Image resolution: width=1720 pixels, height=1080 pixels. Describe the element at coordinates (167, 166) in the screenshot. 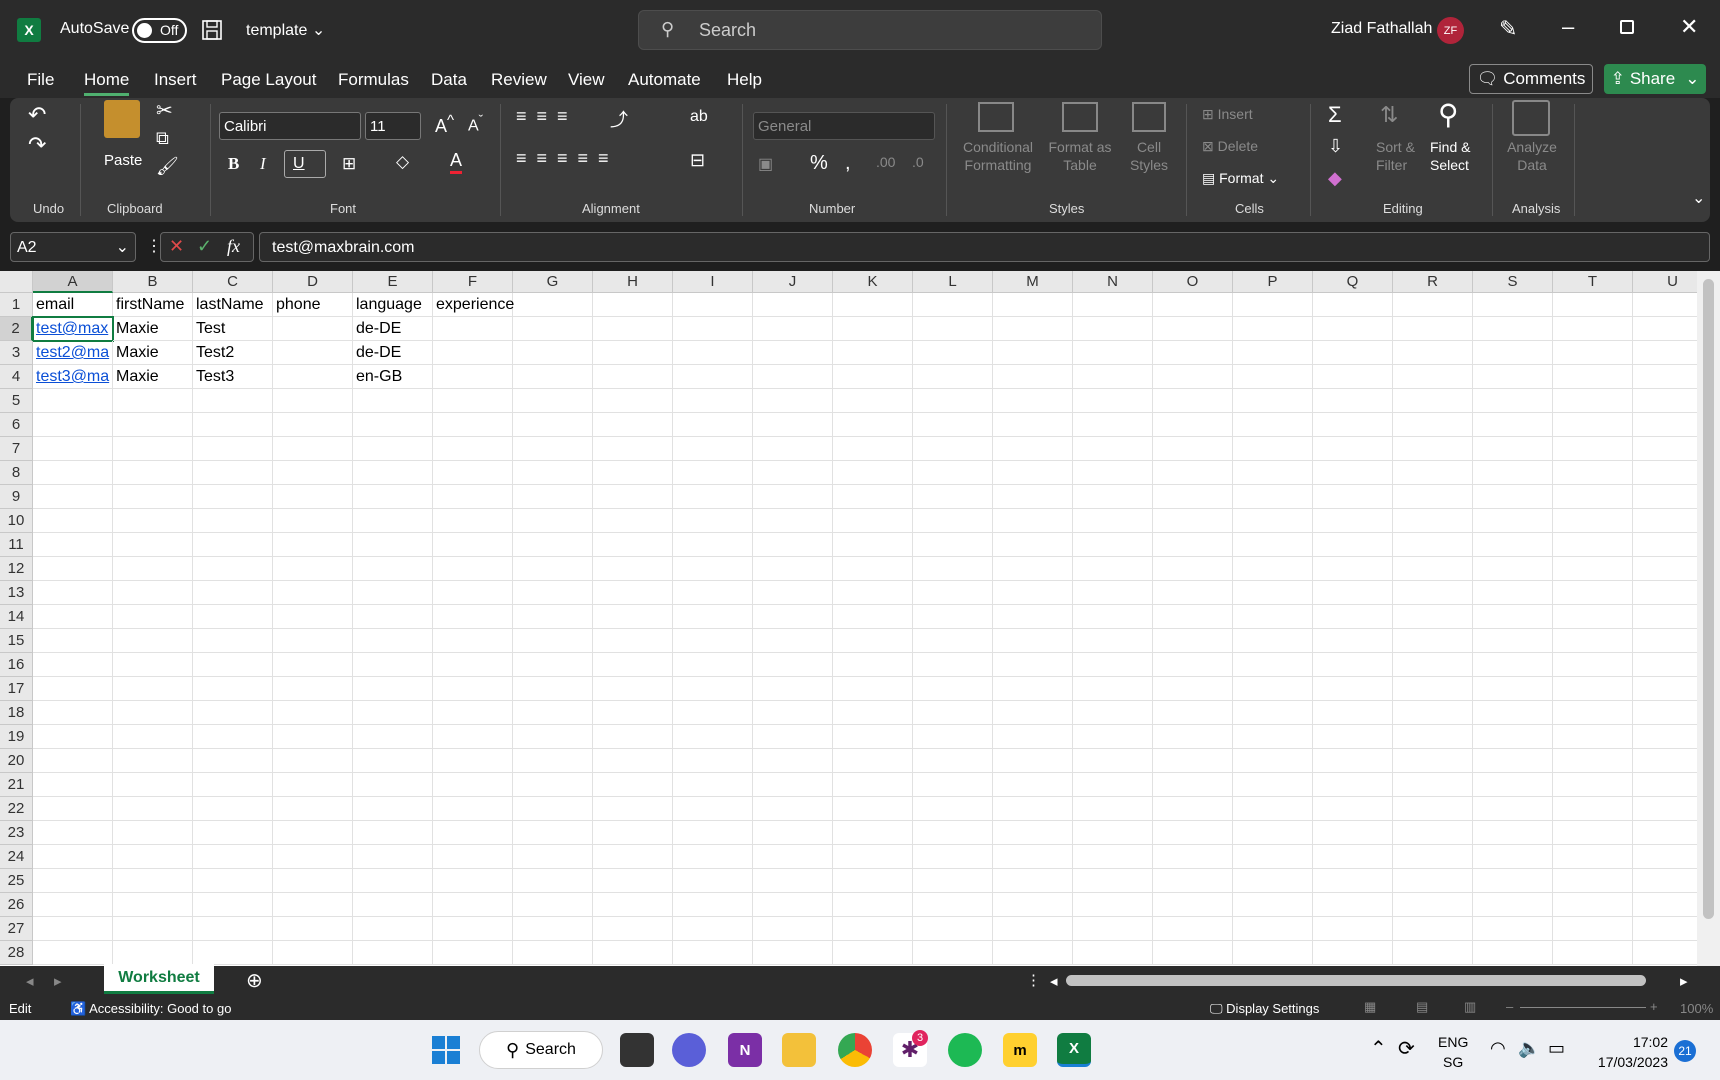

I see `format-painter-icon: 🖌` at that location.